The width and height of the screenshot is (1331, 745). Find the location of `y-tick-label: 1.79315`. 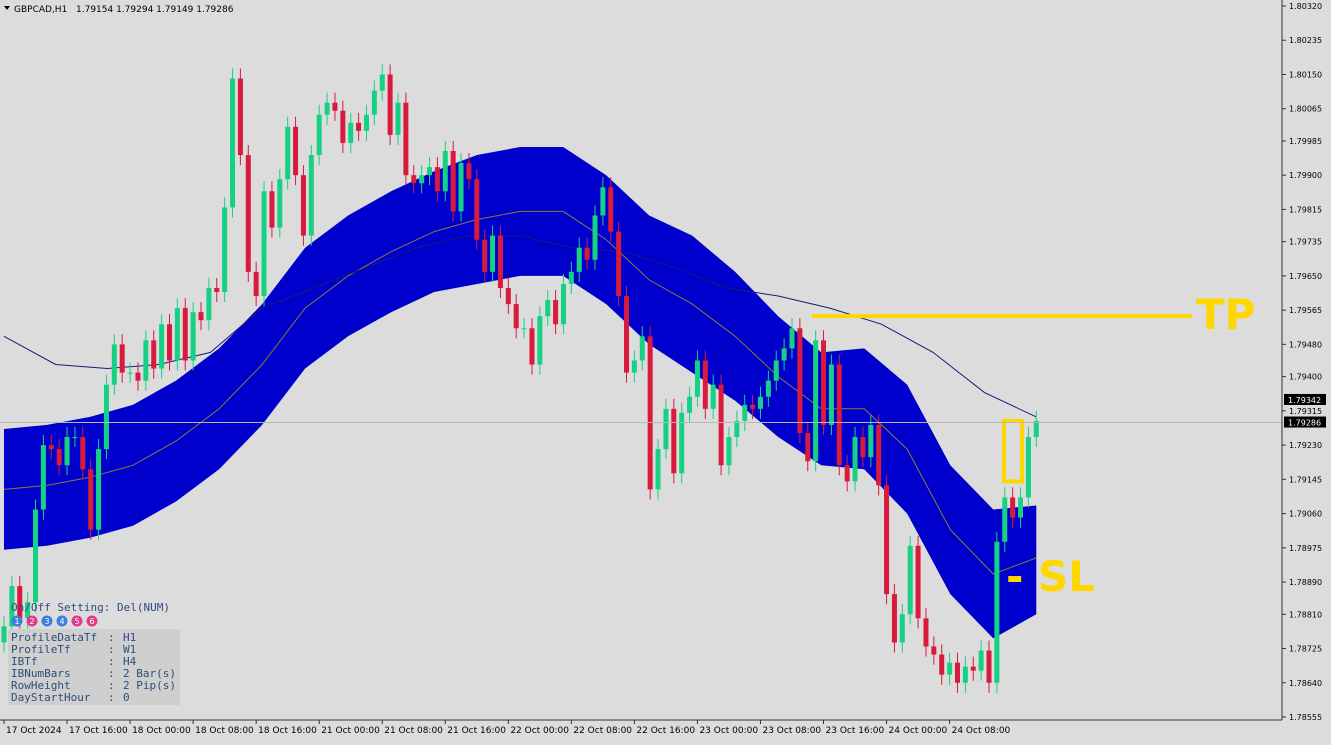

y-tick-label: 1.79315 is located at coordinates (1305, 411).